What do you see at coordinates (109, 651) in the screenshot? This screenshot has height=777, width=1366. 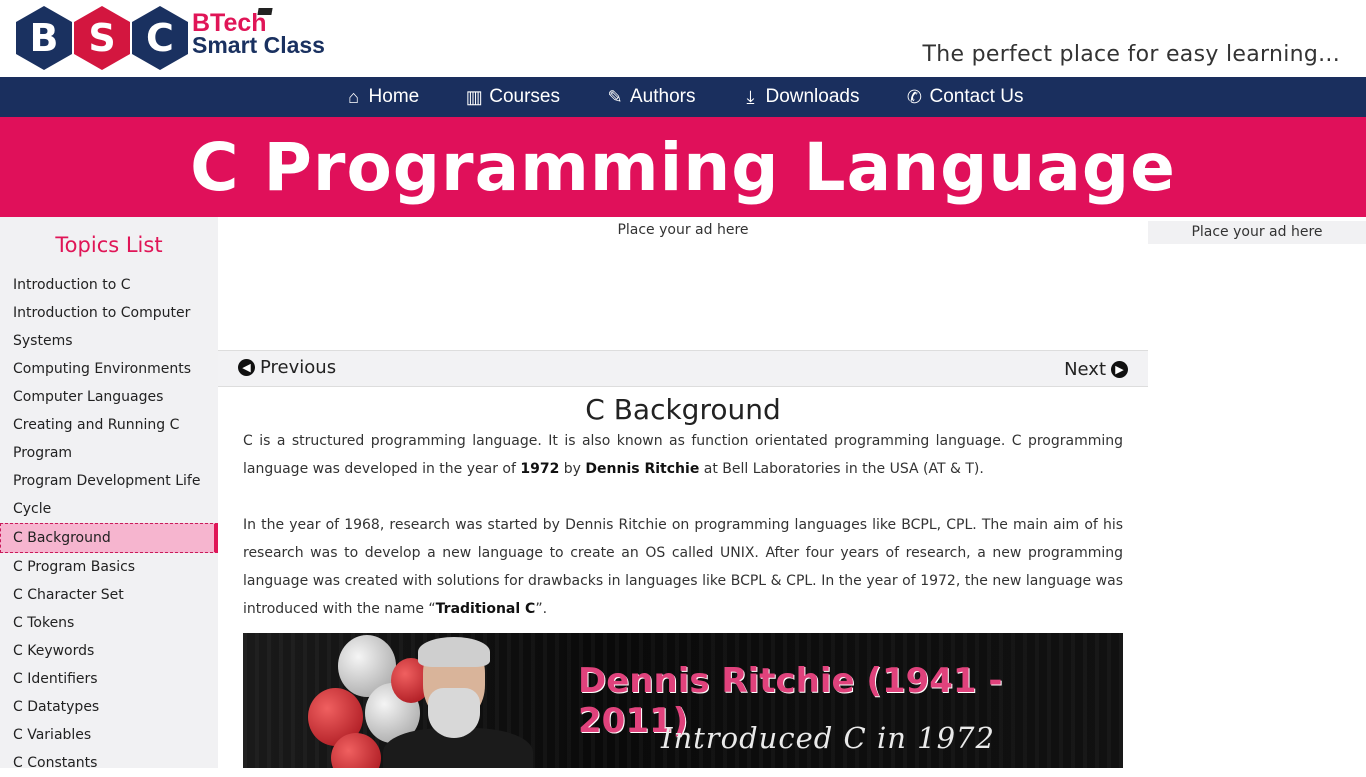 I see `sidebar-topic: C Keywords` at bounding box center [109, 651].